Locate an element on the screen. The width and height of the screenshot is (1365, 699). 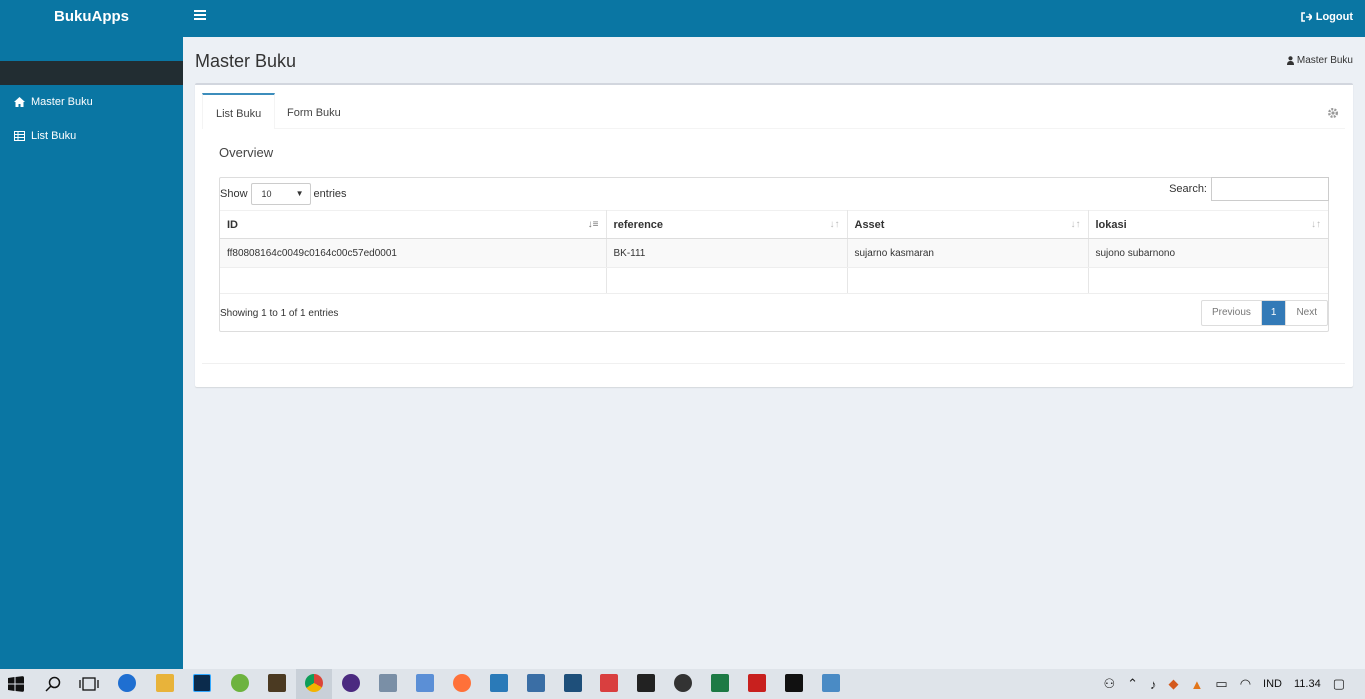
sidebar-item-master-buku: Master Buku is located at coordinates (91, 102).